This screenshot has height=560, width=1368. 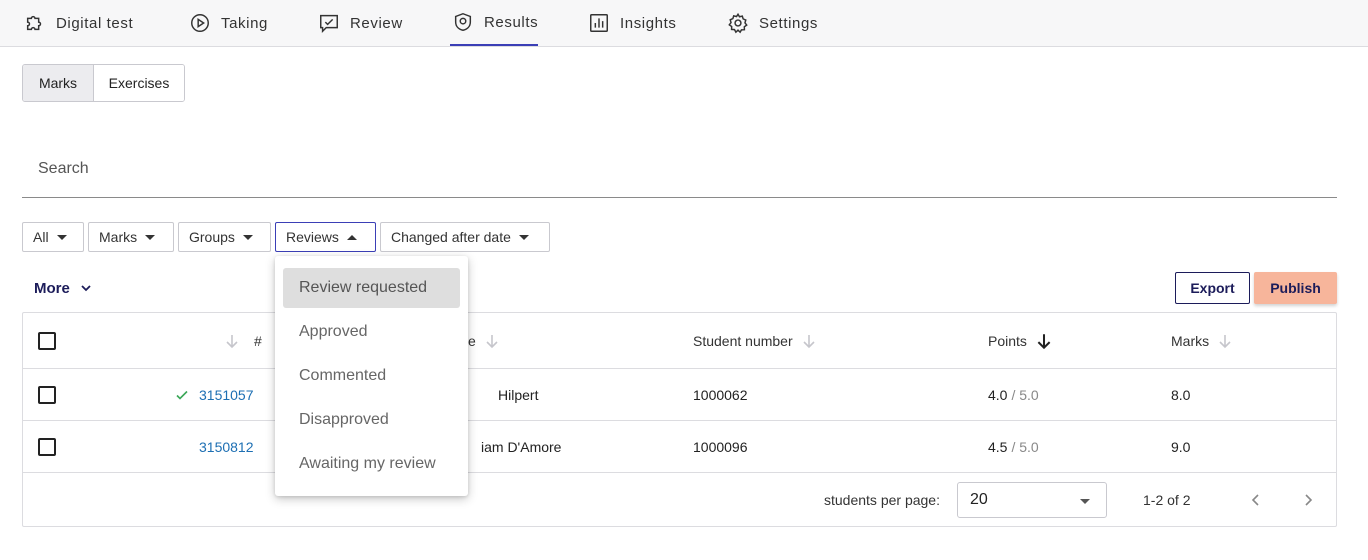 I want to click on mark-value: 8.0, so click(x=1181, y=394).